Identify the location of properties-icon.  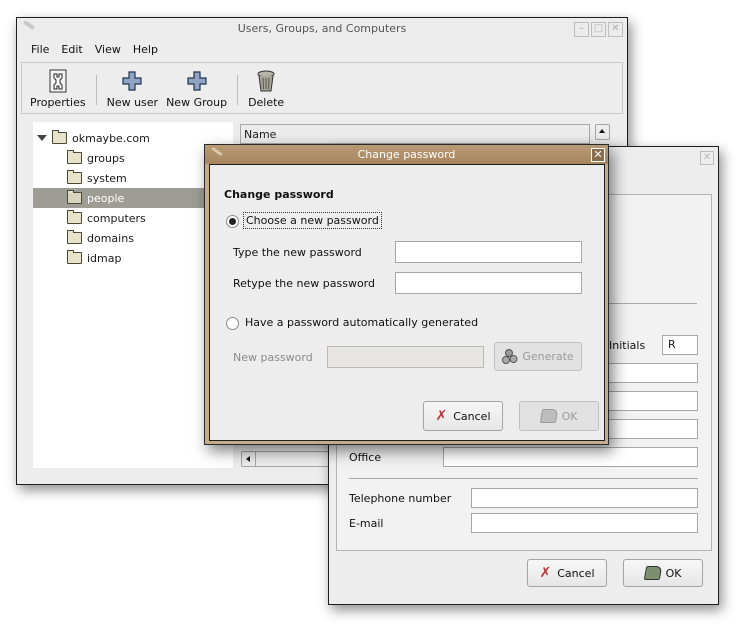
(58, 81).